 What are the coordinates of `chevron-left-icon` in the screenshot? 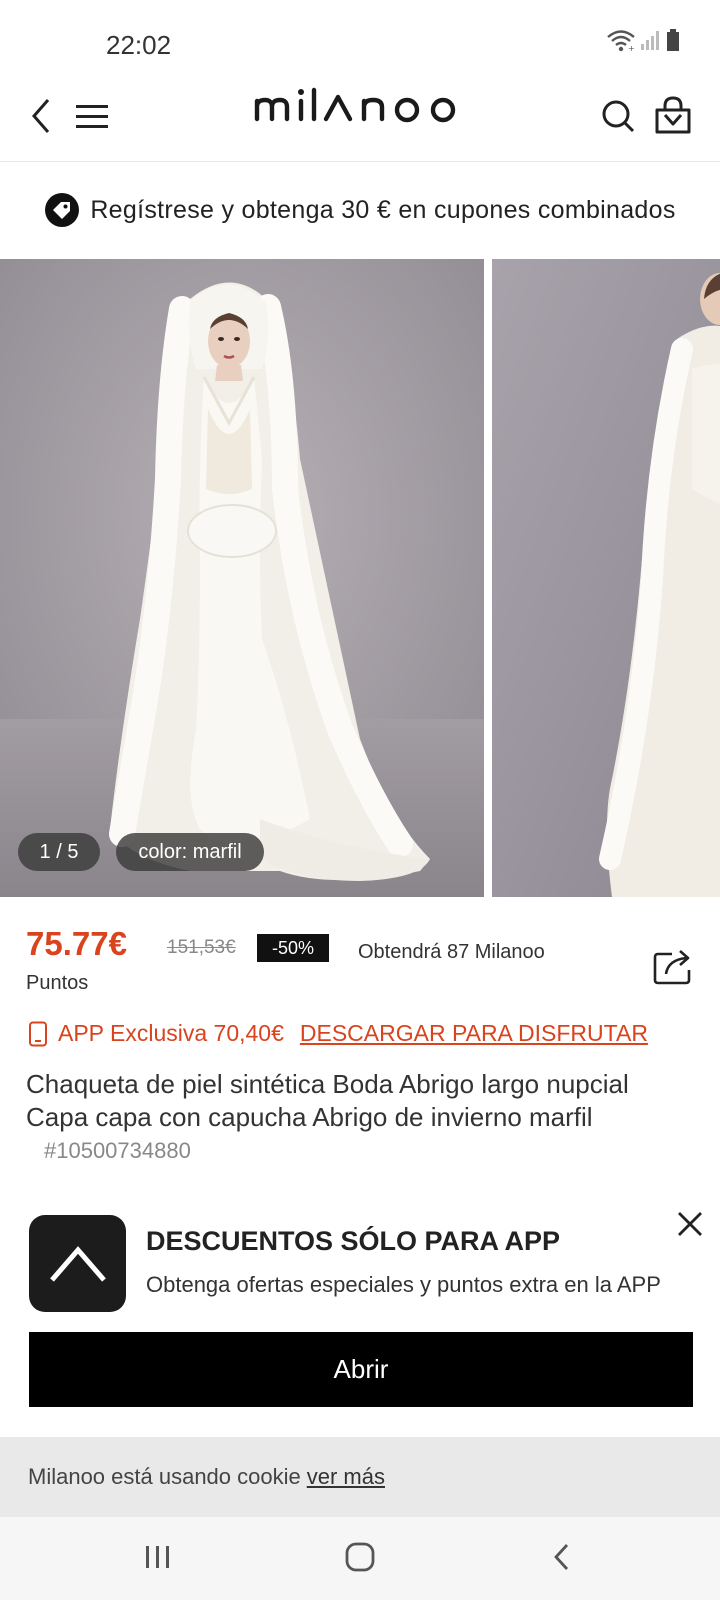 It's located at (41, 116).